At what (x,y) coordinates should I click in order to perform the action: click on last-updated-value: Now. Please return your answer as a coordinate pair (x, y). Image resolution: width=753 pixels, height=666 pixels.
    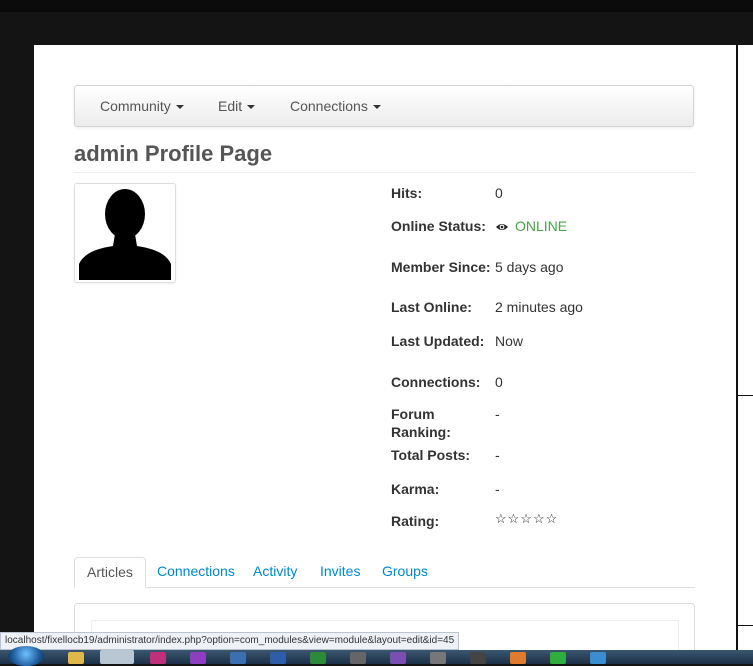
    Looking at the image, I should click on (509, 341).